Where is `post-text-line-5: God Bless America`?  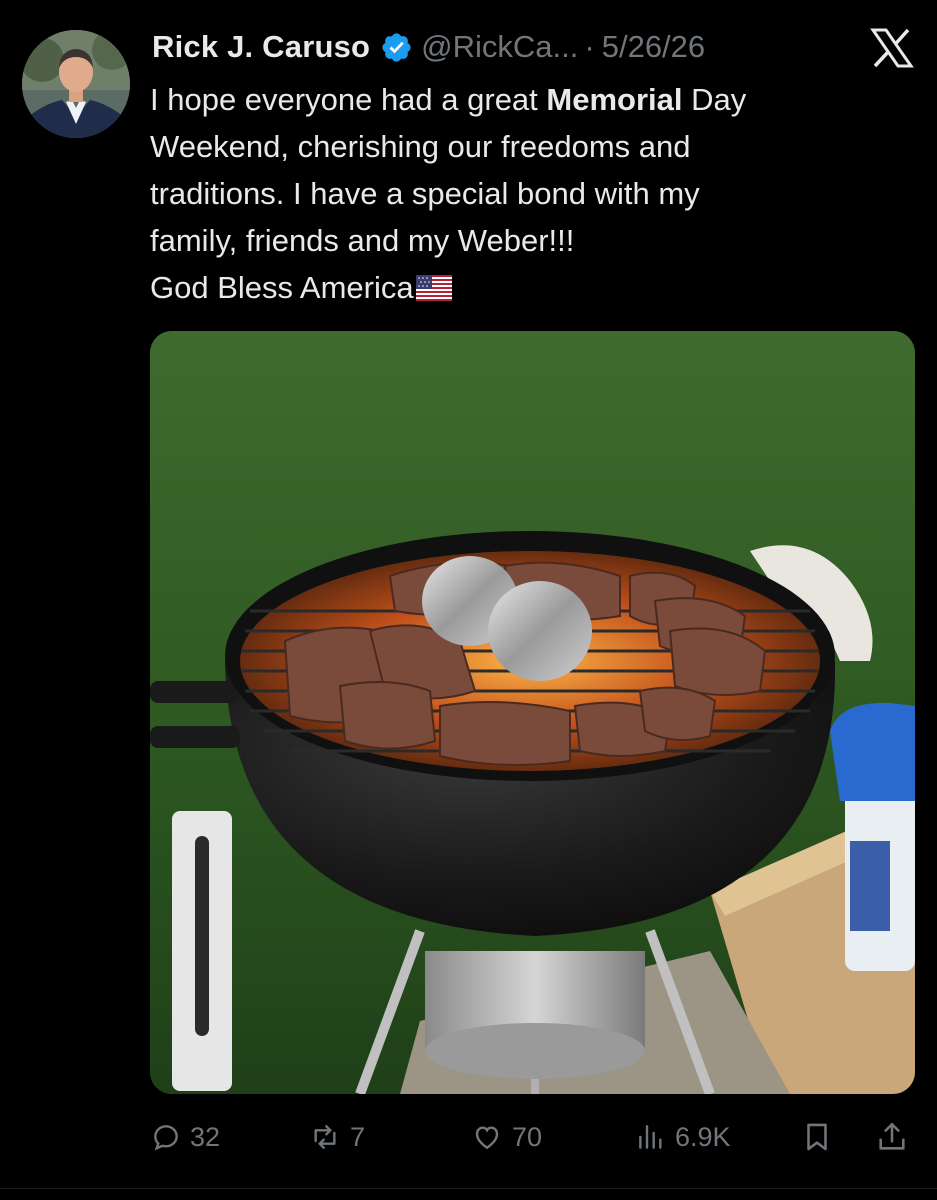 post-text-line-5: God Bless America is located at coordinates (530, 289).